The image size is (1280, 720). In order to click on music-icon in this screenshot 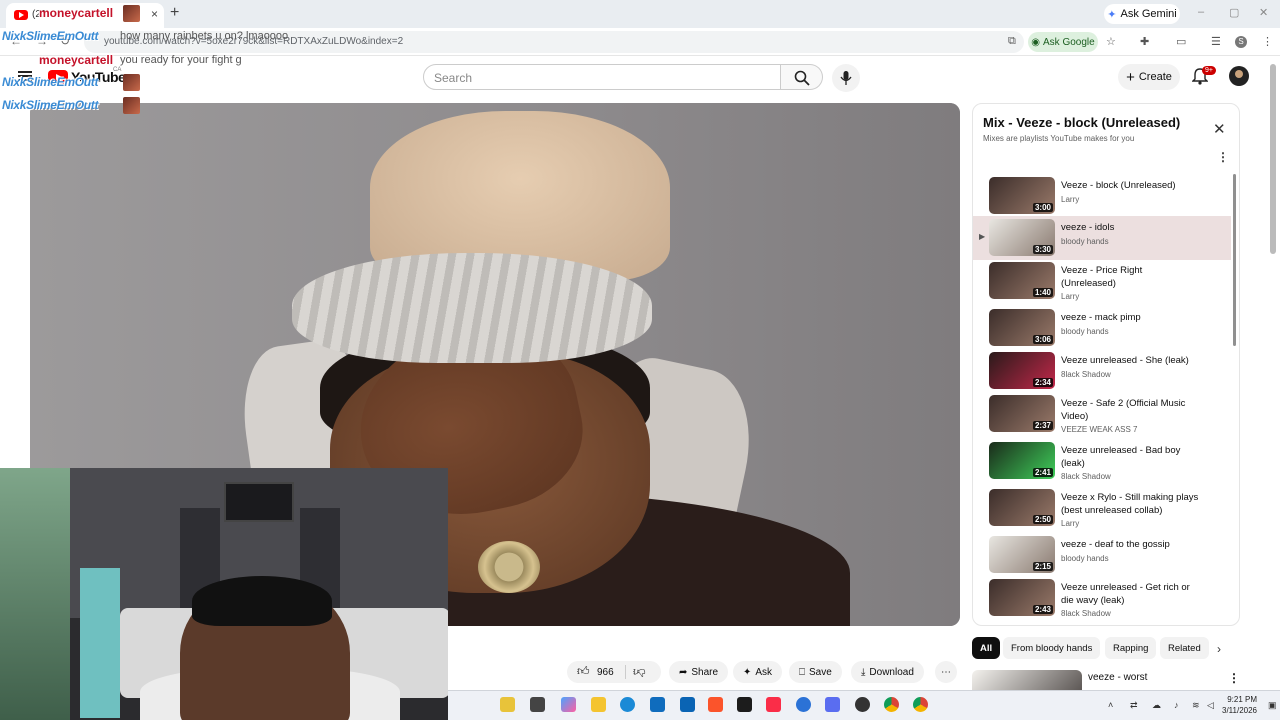, I will do `click(773, 704)`.